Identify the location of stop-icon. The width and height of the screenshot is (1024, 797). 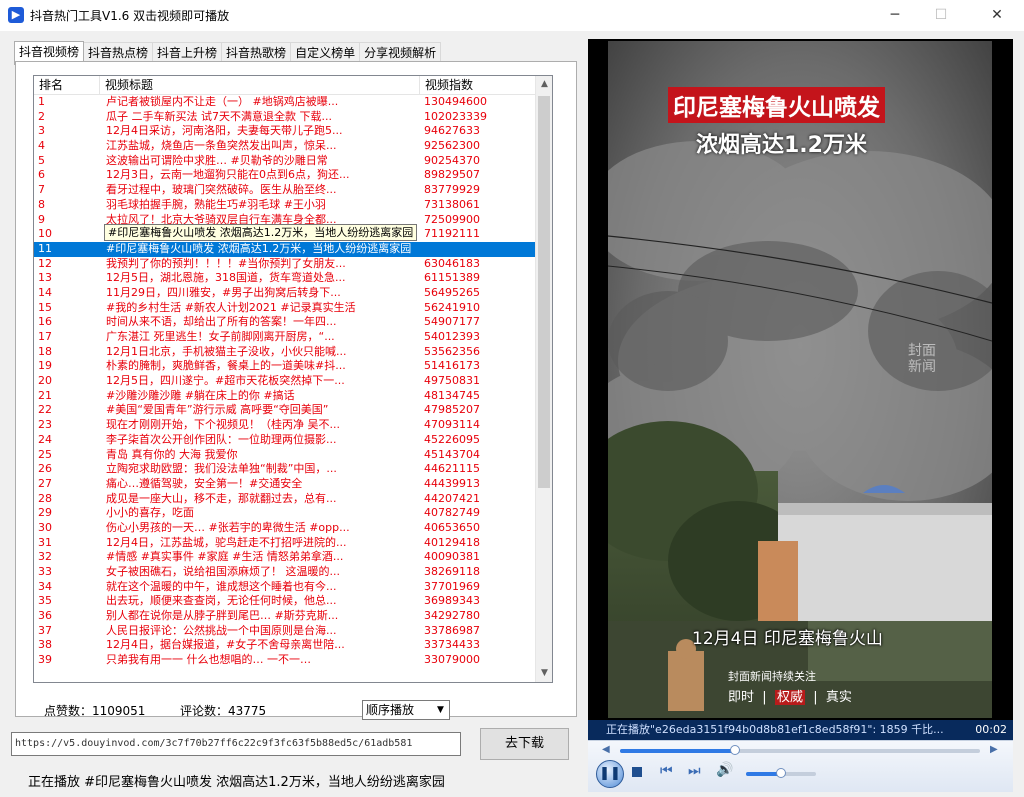
(637, 772).